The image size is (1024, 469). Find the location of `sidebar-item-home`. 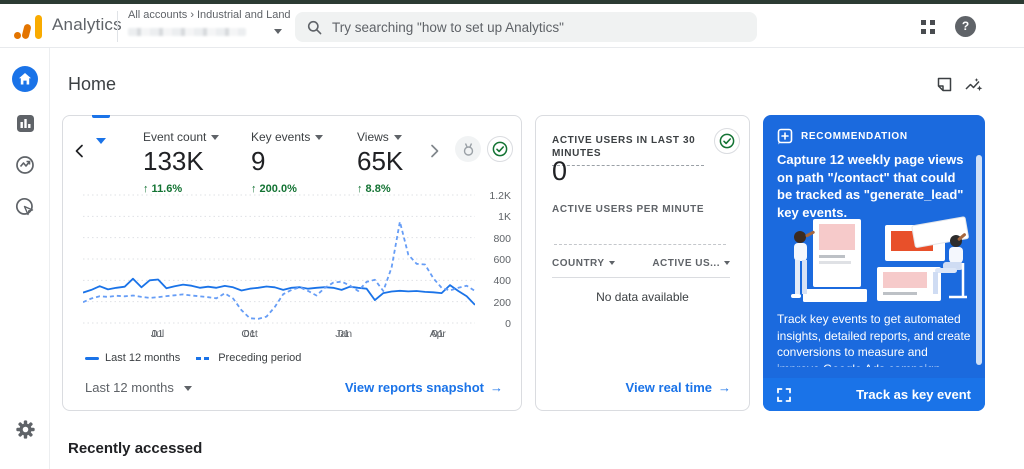

sidebar-item-home is located at coordinates (25, 79).